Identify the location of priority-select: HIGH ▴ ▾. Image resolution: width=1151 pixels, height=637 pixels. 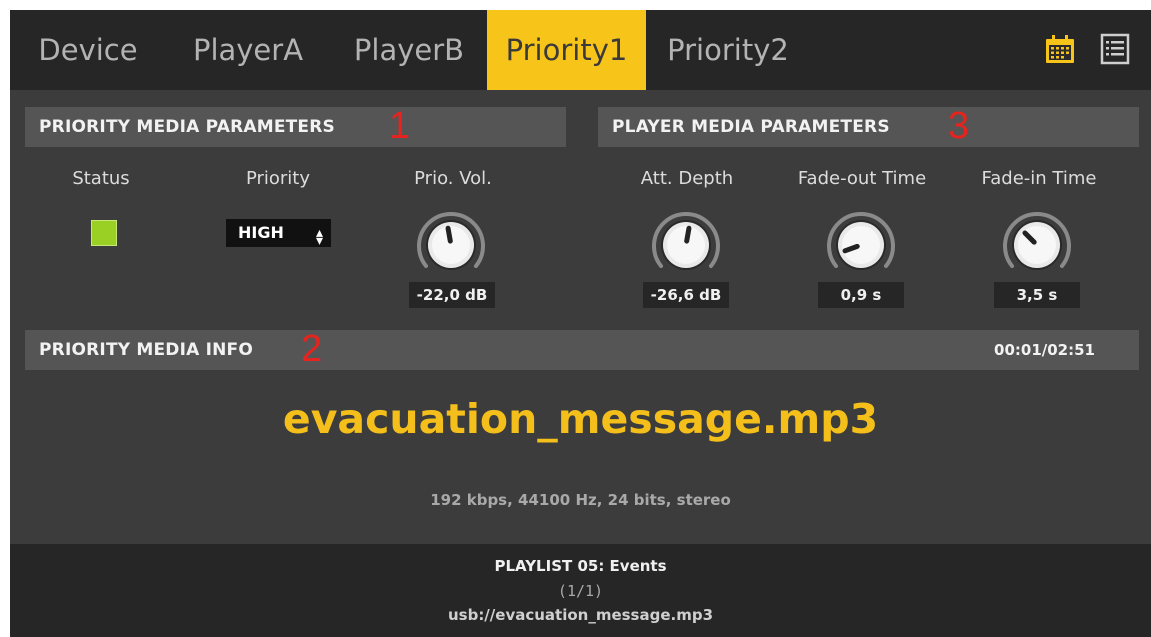
(278, 234).